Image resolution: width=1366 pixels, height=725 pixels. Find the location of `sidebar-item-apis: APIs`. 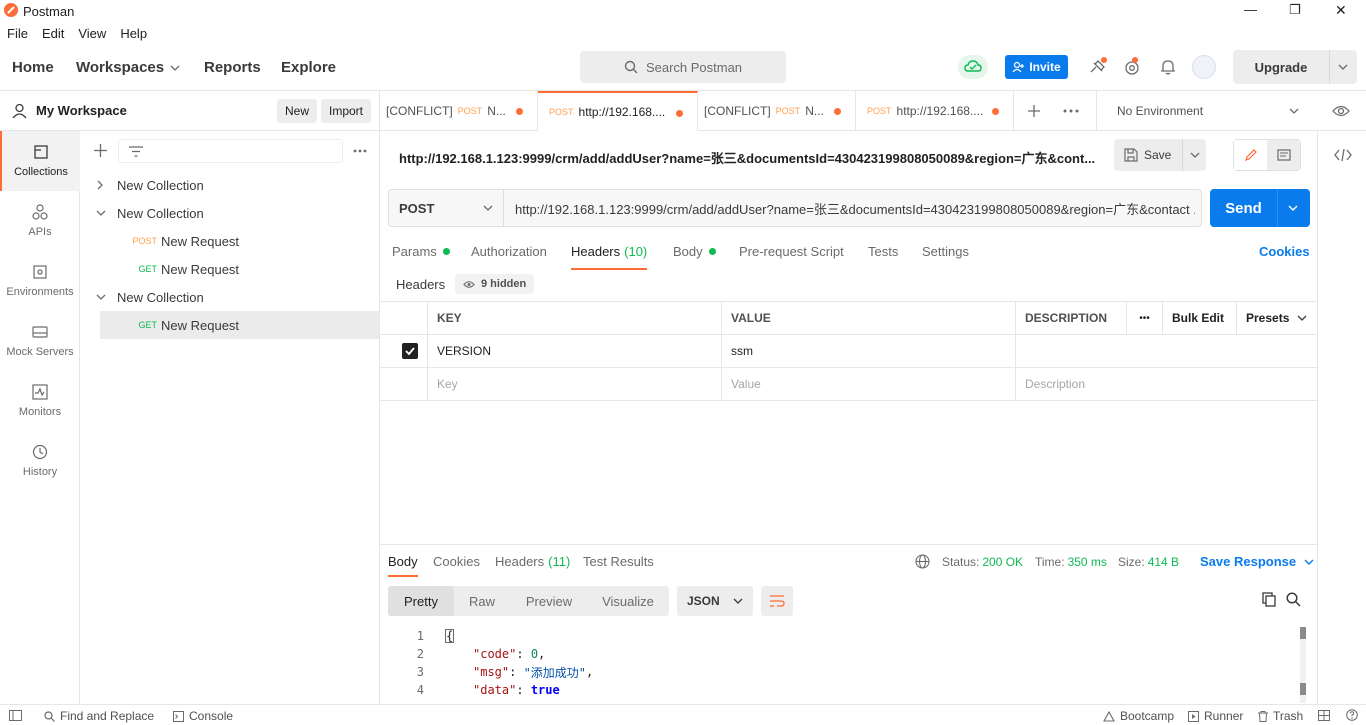

sidebar-item-apis: APIs is located at coordinates (40, 221).